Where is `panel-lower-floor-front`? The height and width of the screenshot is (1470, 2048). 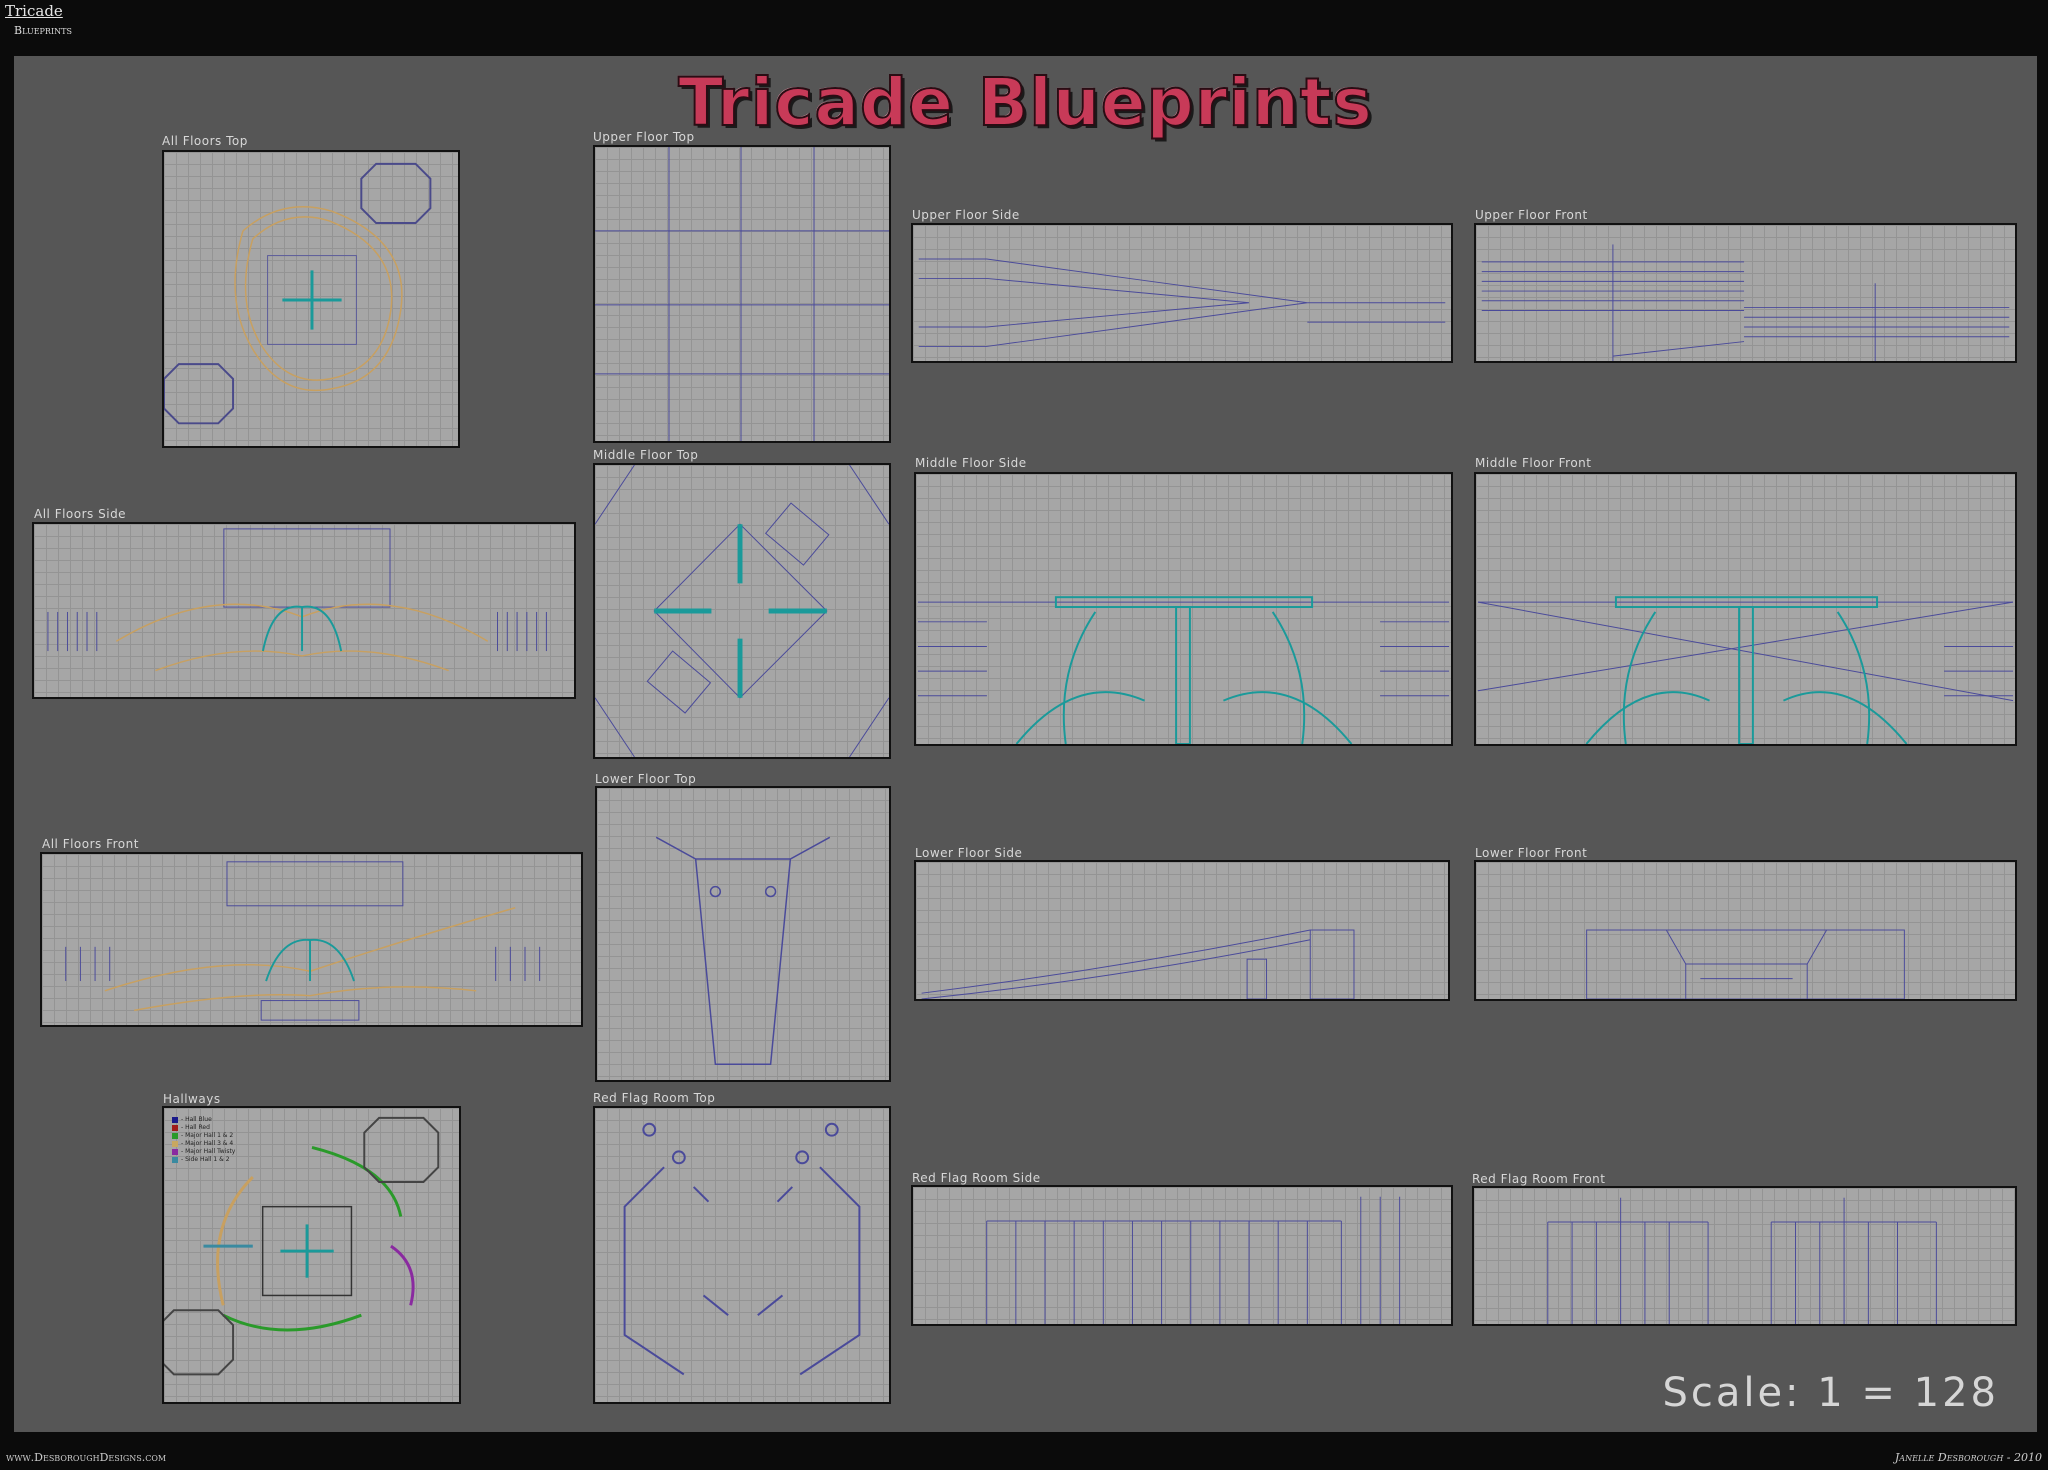 panel-lower-floor-front is located at coordinates (1745, 930).